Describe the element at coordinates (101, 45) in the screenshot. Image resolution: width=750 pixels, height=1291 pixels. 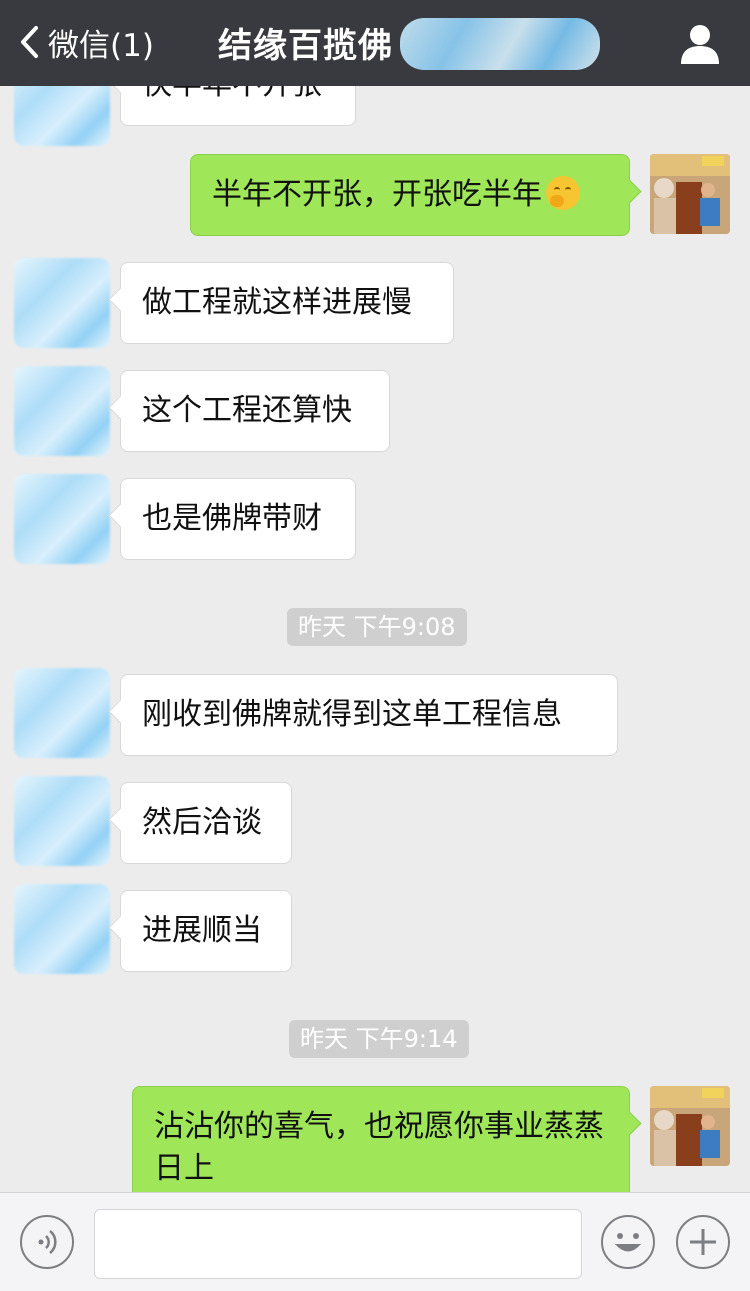
I see `back-label: 微信(1)` at that location.